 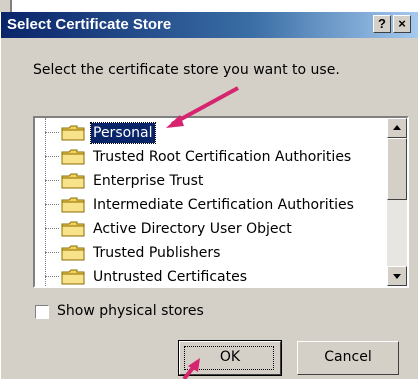 I want to click on ok-focus-rect, so click(x=229, y=358).